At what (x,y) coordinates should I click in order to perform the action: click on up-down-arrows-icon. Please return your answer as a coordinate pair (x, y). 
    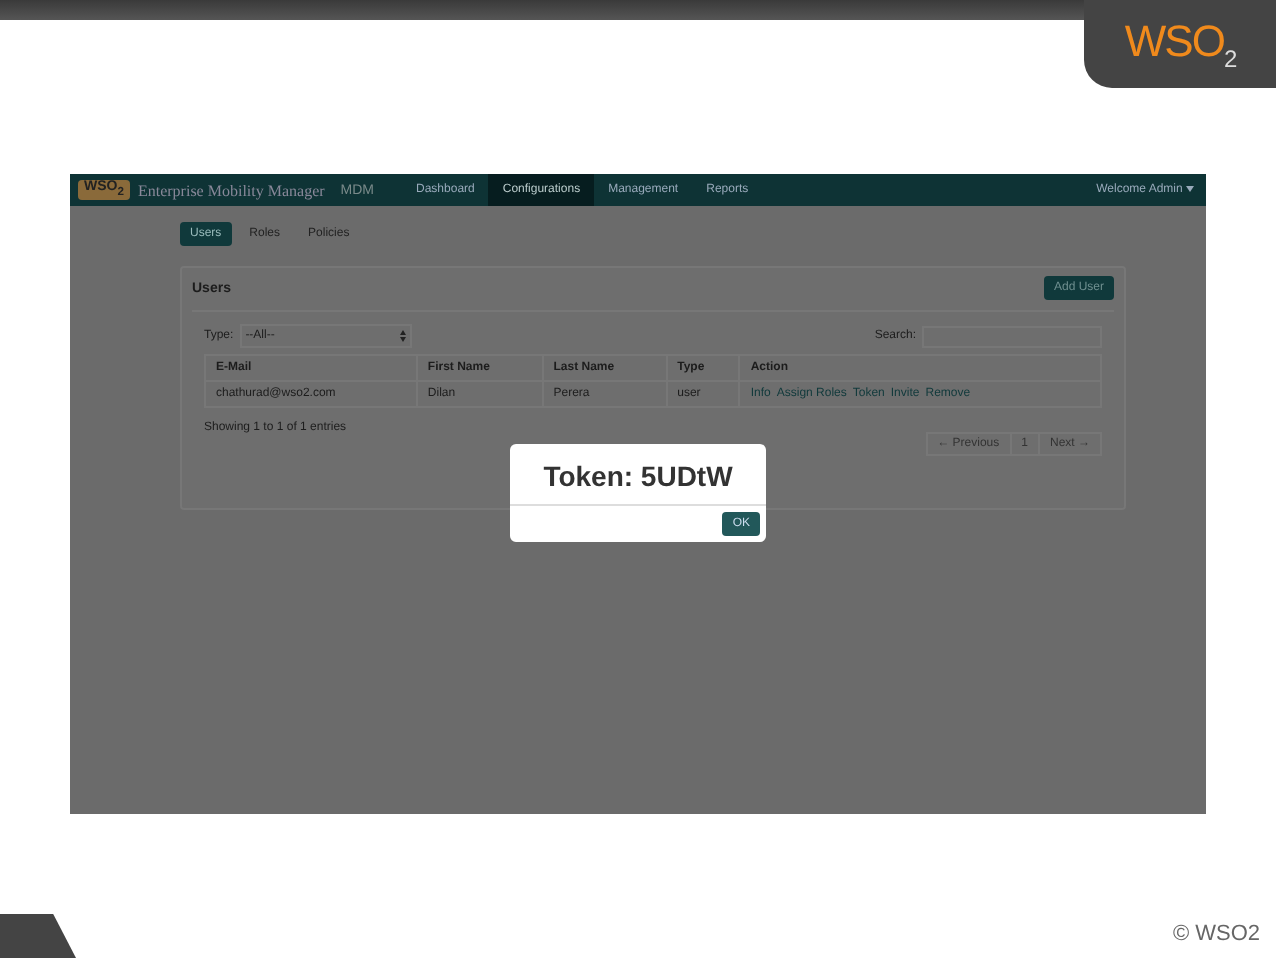
    Looking at the image, I should click on (402, 336).